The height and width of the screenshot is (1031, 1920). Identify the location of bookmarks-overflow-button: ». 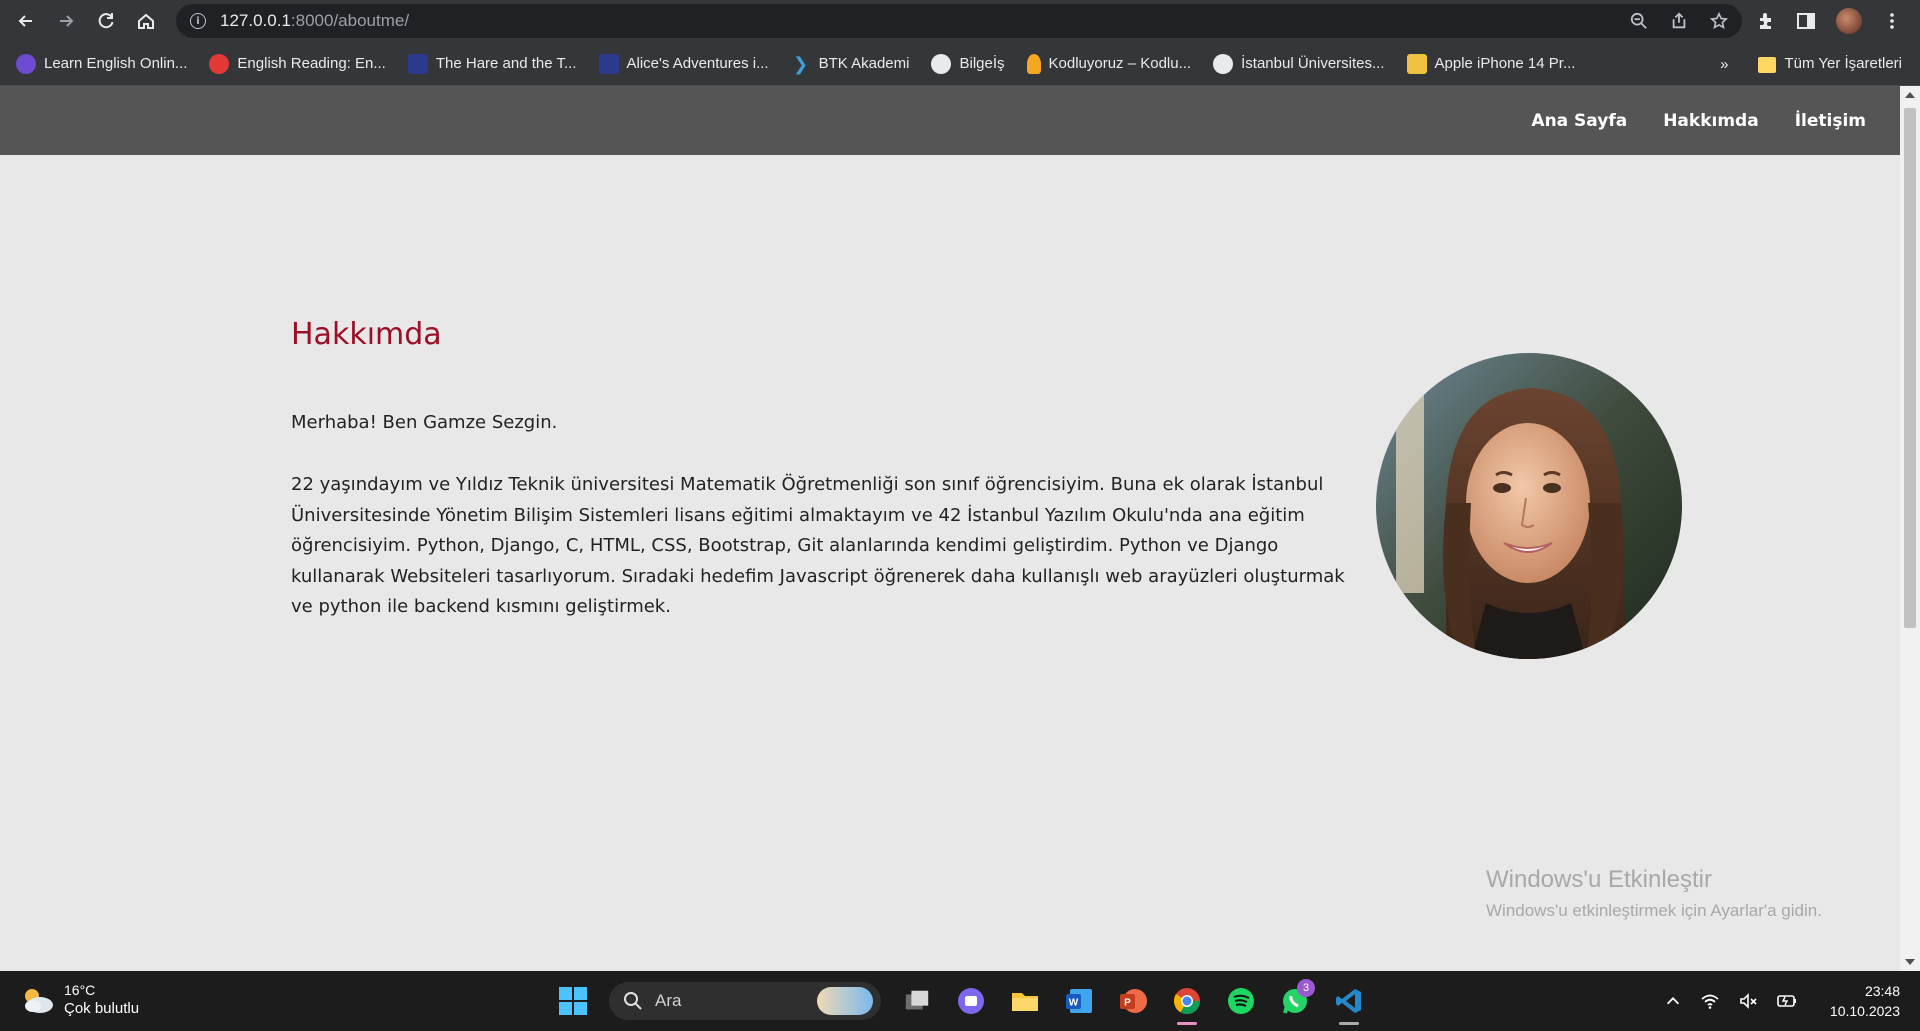
(1724, 64).